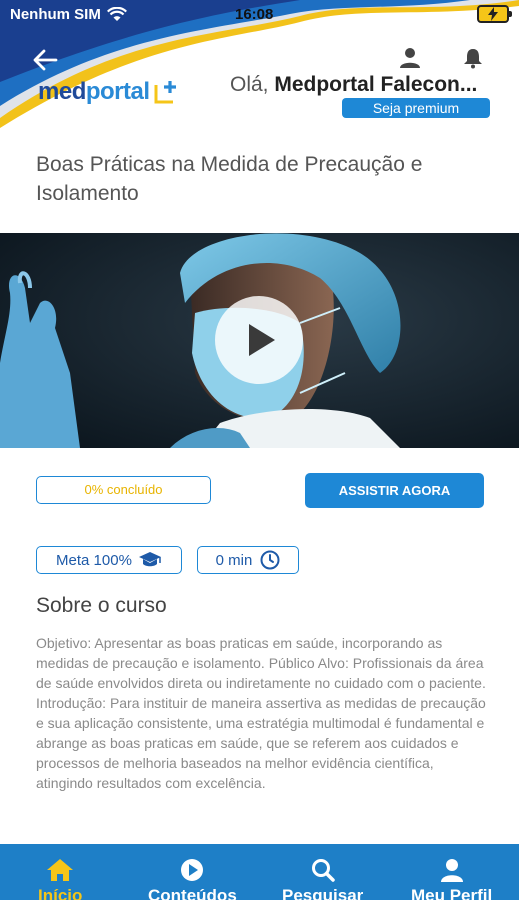 The width and height of the screenshot is (519, 900). What do you see at coordinates (323, 893) in the screenshot?
I see `nav-label-pesquisar: Pesquisar` at bounding box center [323, 893].